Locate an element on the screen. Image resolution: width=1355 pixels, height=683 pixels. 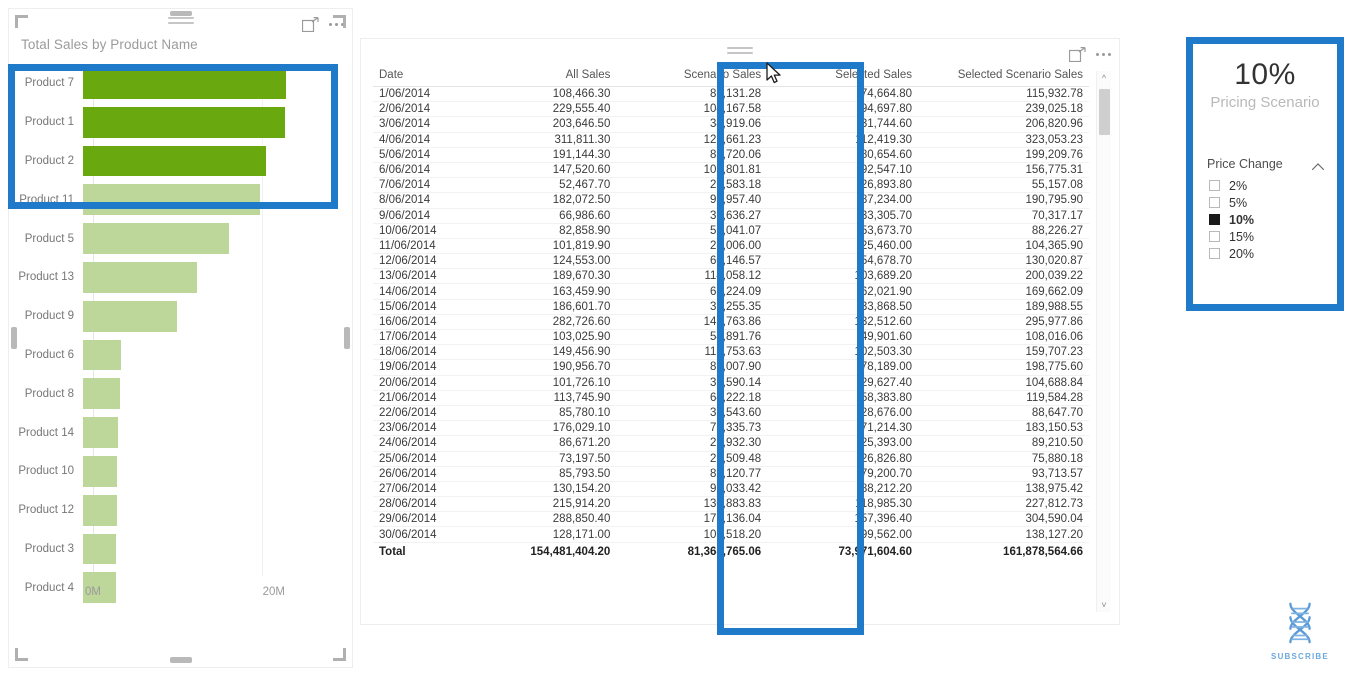
bar-row: Product 2 is located at coordinates (176, 161).